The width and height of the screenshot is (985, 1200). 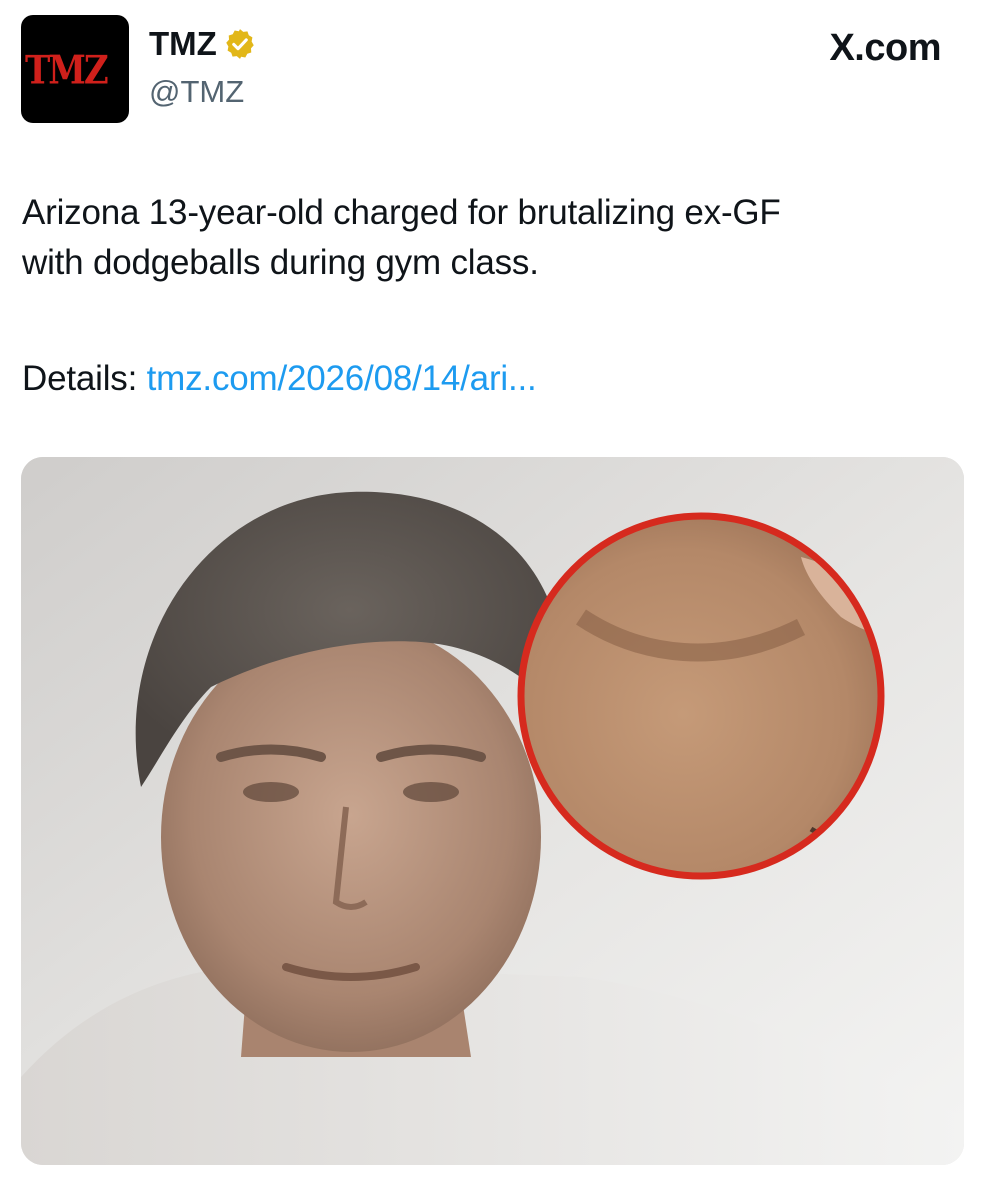 What do you see at coordinates (196, 92) in the screenshot?
I see `author-handle: @TMZ` at bounding box center [196, 92].